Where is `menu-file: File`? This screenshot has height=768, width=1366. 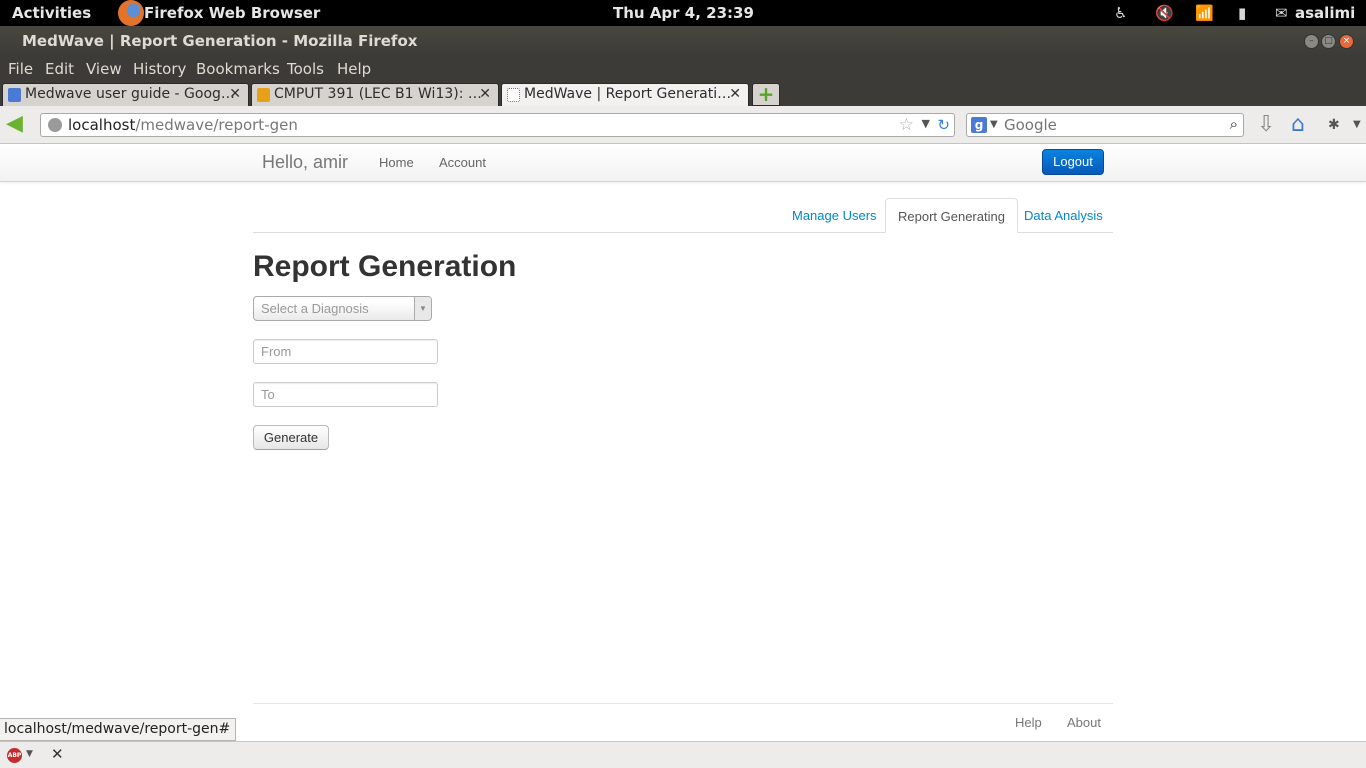
menu-file: File is located at coordinates (20, 69).